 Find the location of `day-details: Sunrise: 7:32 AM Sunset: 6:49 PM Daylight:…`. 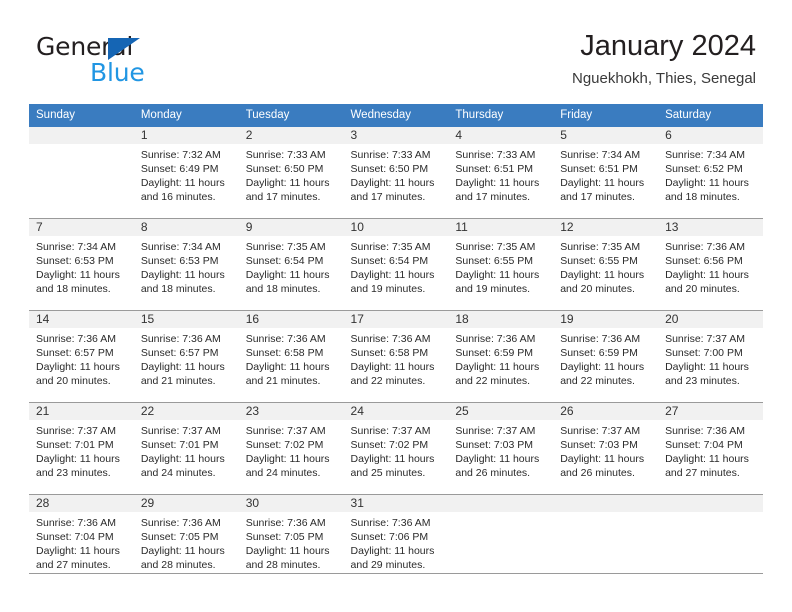

day-details: Sunrise: 7:32 AM Sunset: 6:49 PM Daylight:… is located at coordinates (186, 174).